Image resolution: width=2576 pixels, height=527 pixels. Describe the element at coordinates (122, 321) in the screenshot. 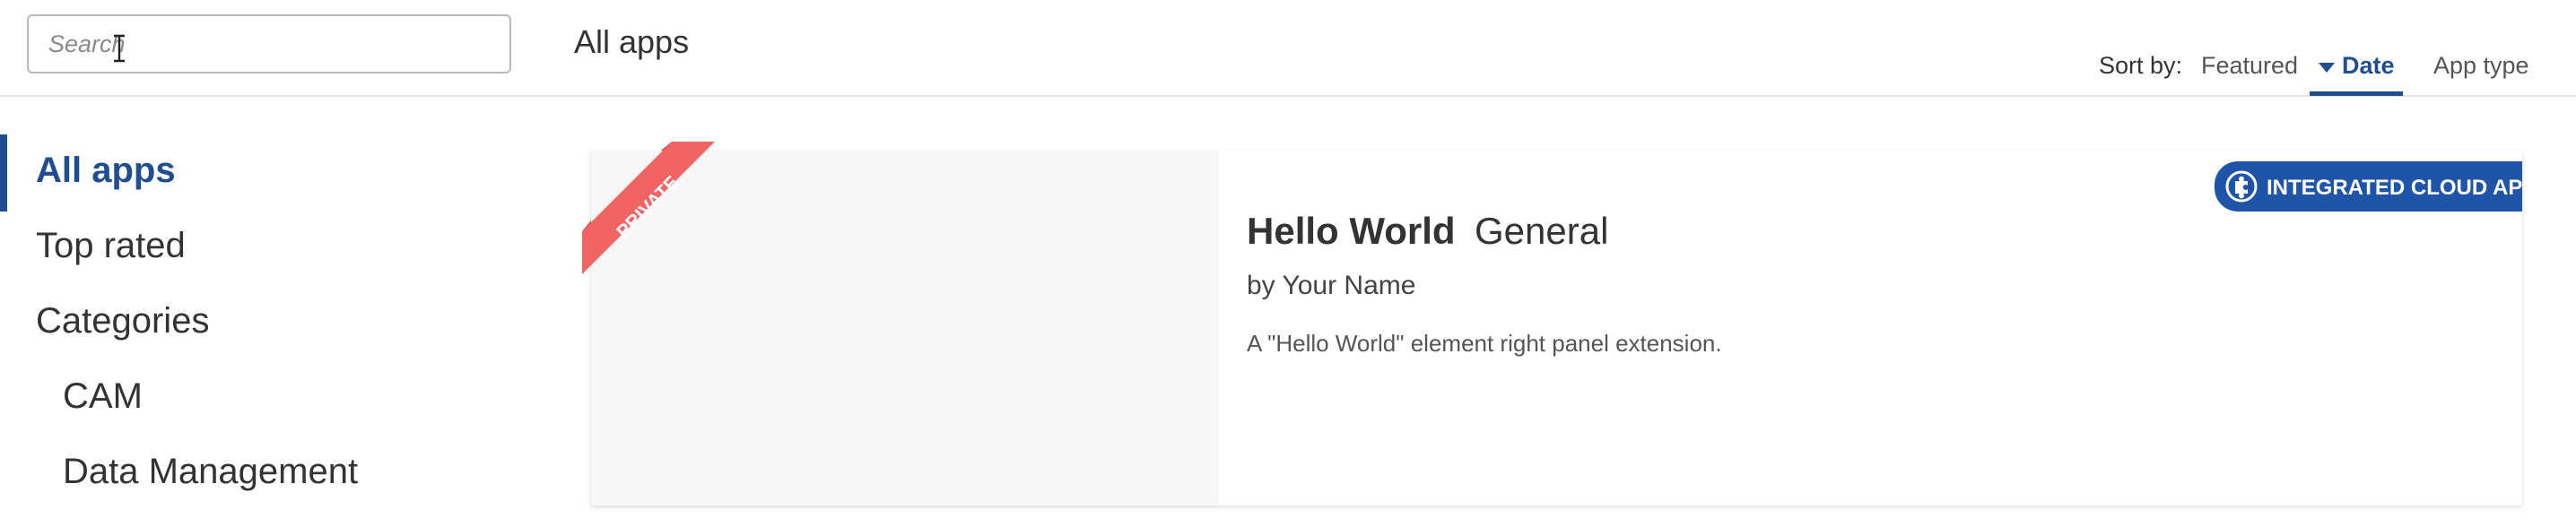

I see `sidebar-item-categories: Categories` at that location.